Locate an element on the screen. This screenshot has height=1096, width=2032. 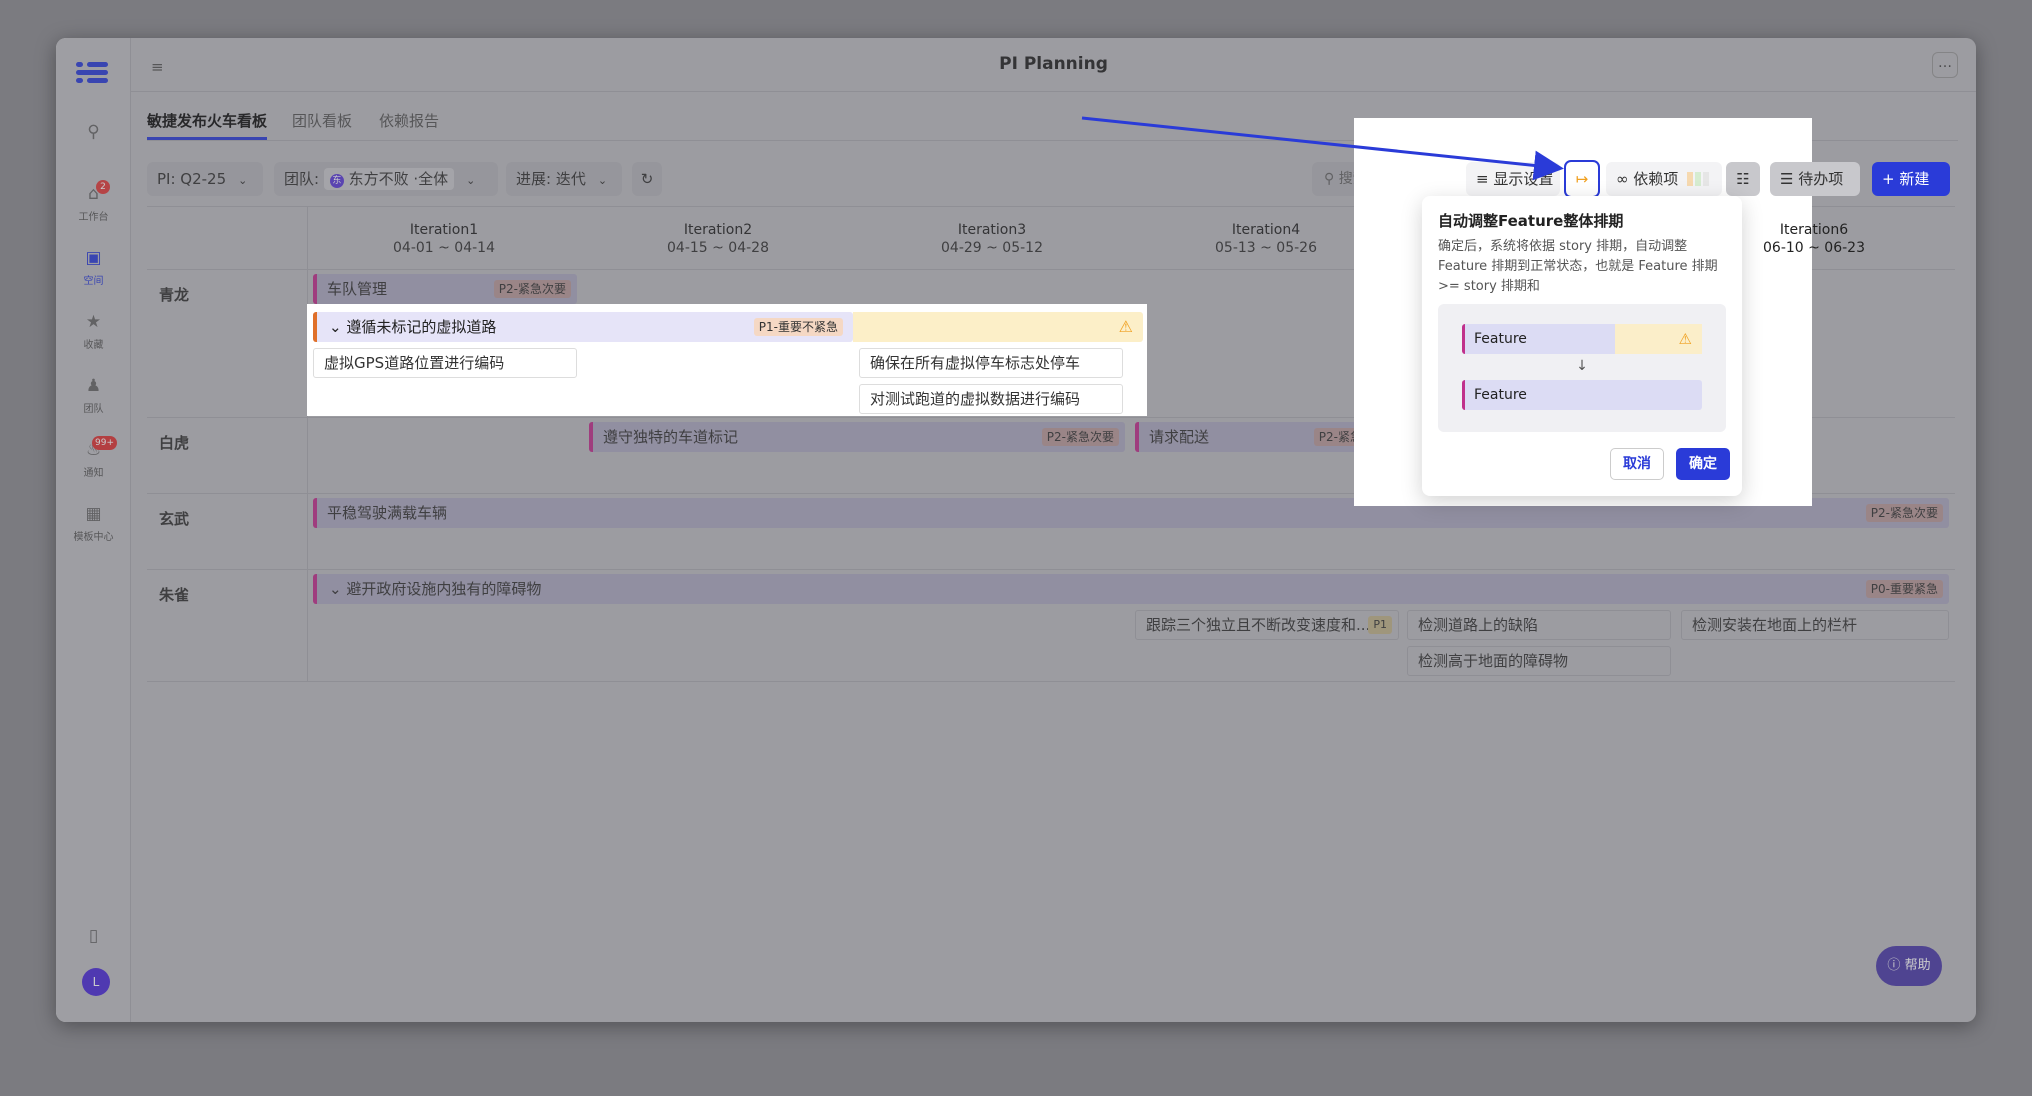
help-label: 帮助 is located at coordinates (1917, 965).